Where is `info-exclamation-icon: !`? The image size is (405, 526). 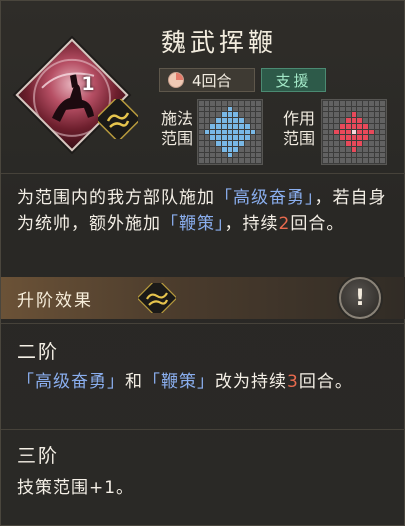 info-exclamation-icon: ! is located at coordinates (360, 298).